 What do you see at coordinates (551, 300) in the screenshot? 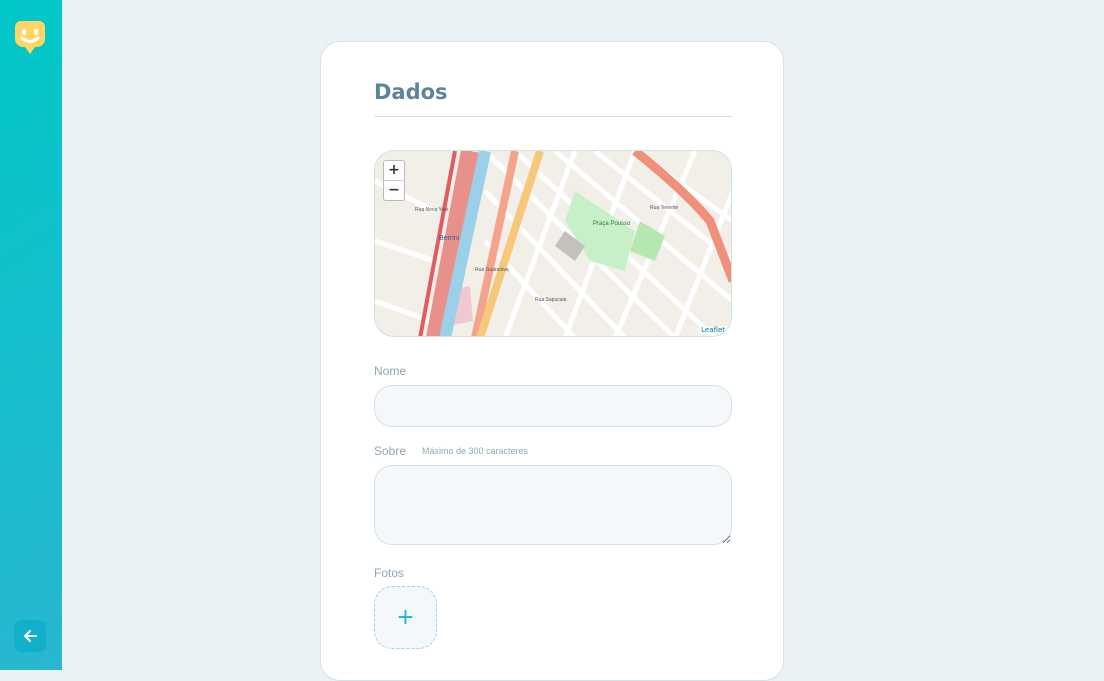
I see `map-label-street: Rua Sapucaia` at bounding box center [551, 300].